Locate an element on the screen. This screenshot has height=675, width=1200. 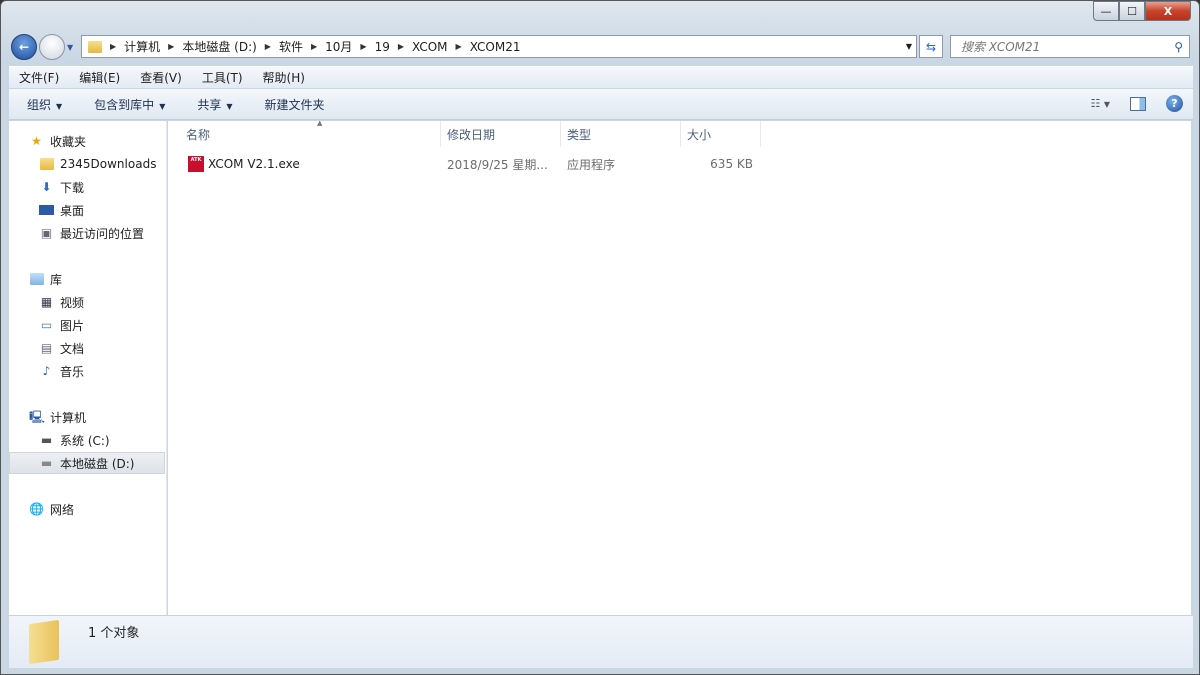
sidebar-label: 计算机 is located at coordinates (68, 417).